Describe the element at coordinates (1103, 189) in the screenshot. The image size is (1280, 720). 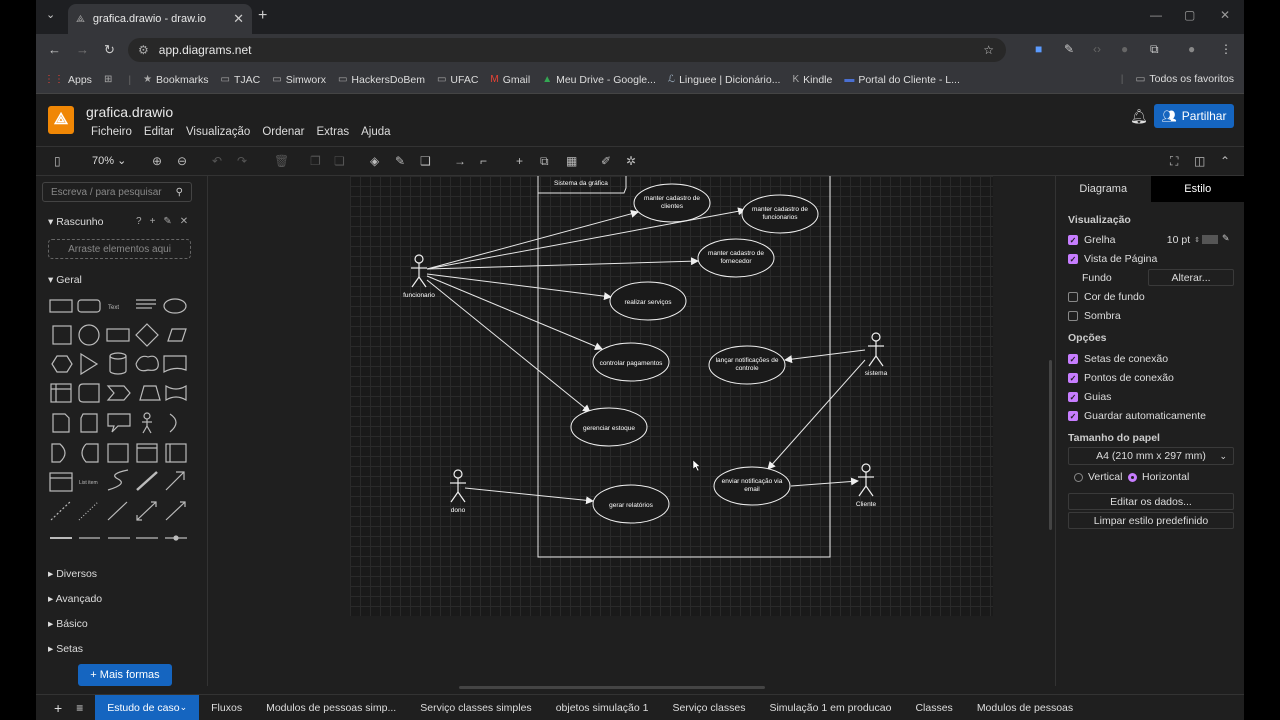
I see `tab-diagram: Diagrama` at that location.